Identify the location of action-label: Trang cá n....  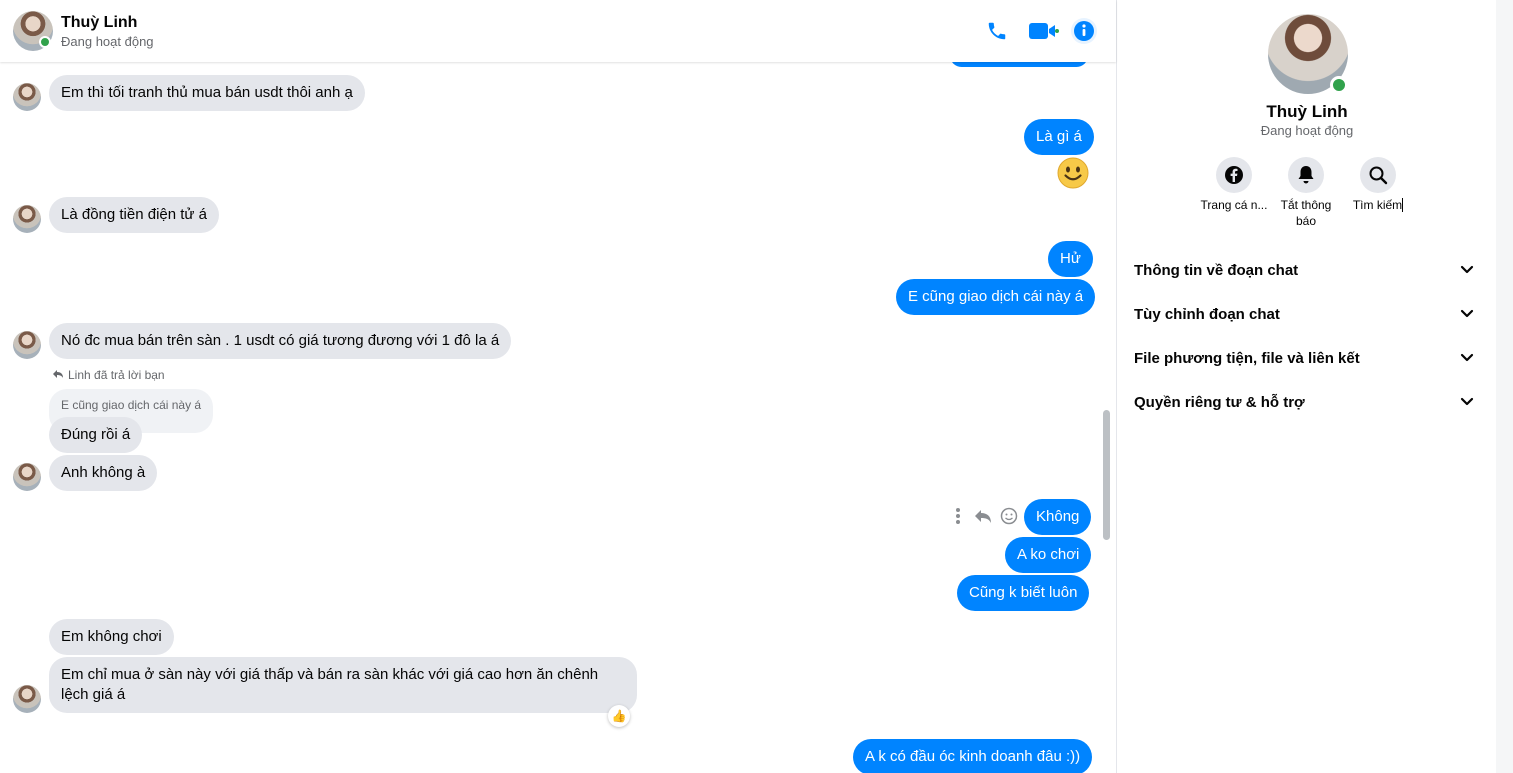
(1234, 205).